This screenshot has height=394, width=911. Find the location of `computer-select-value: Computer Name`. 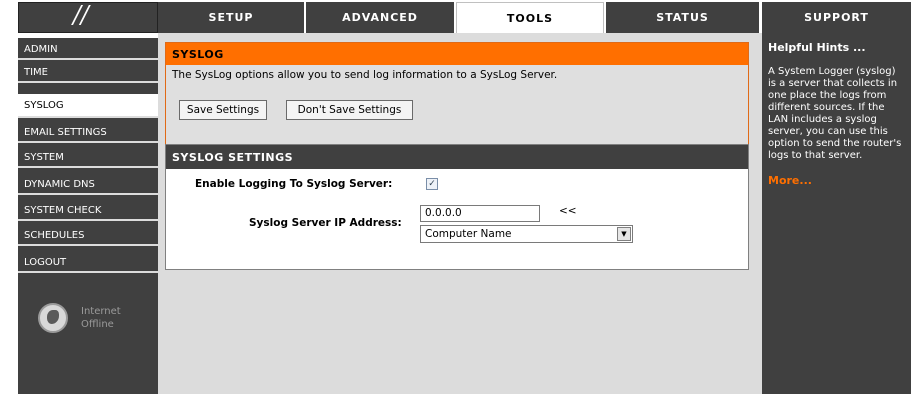

computer-select-value: Computer Name is located at coordinates (468, 234).